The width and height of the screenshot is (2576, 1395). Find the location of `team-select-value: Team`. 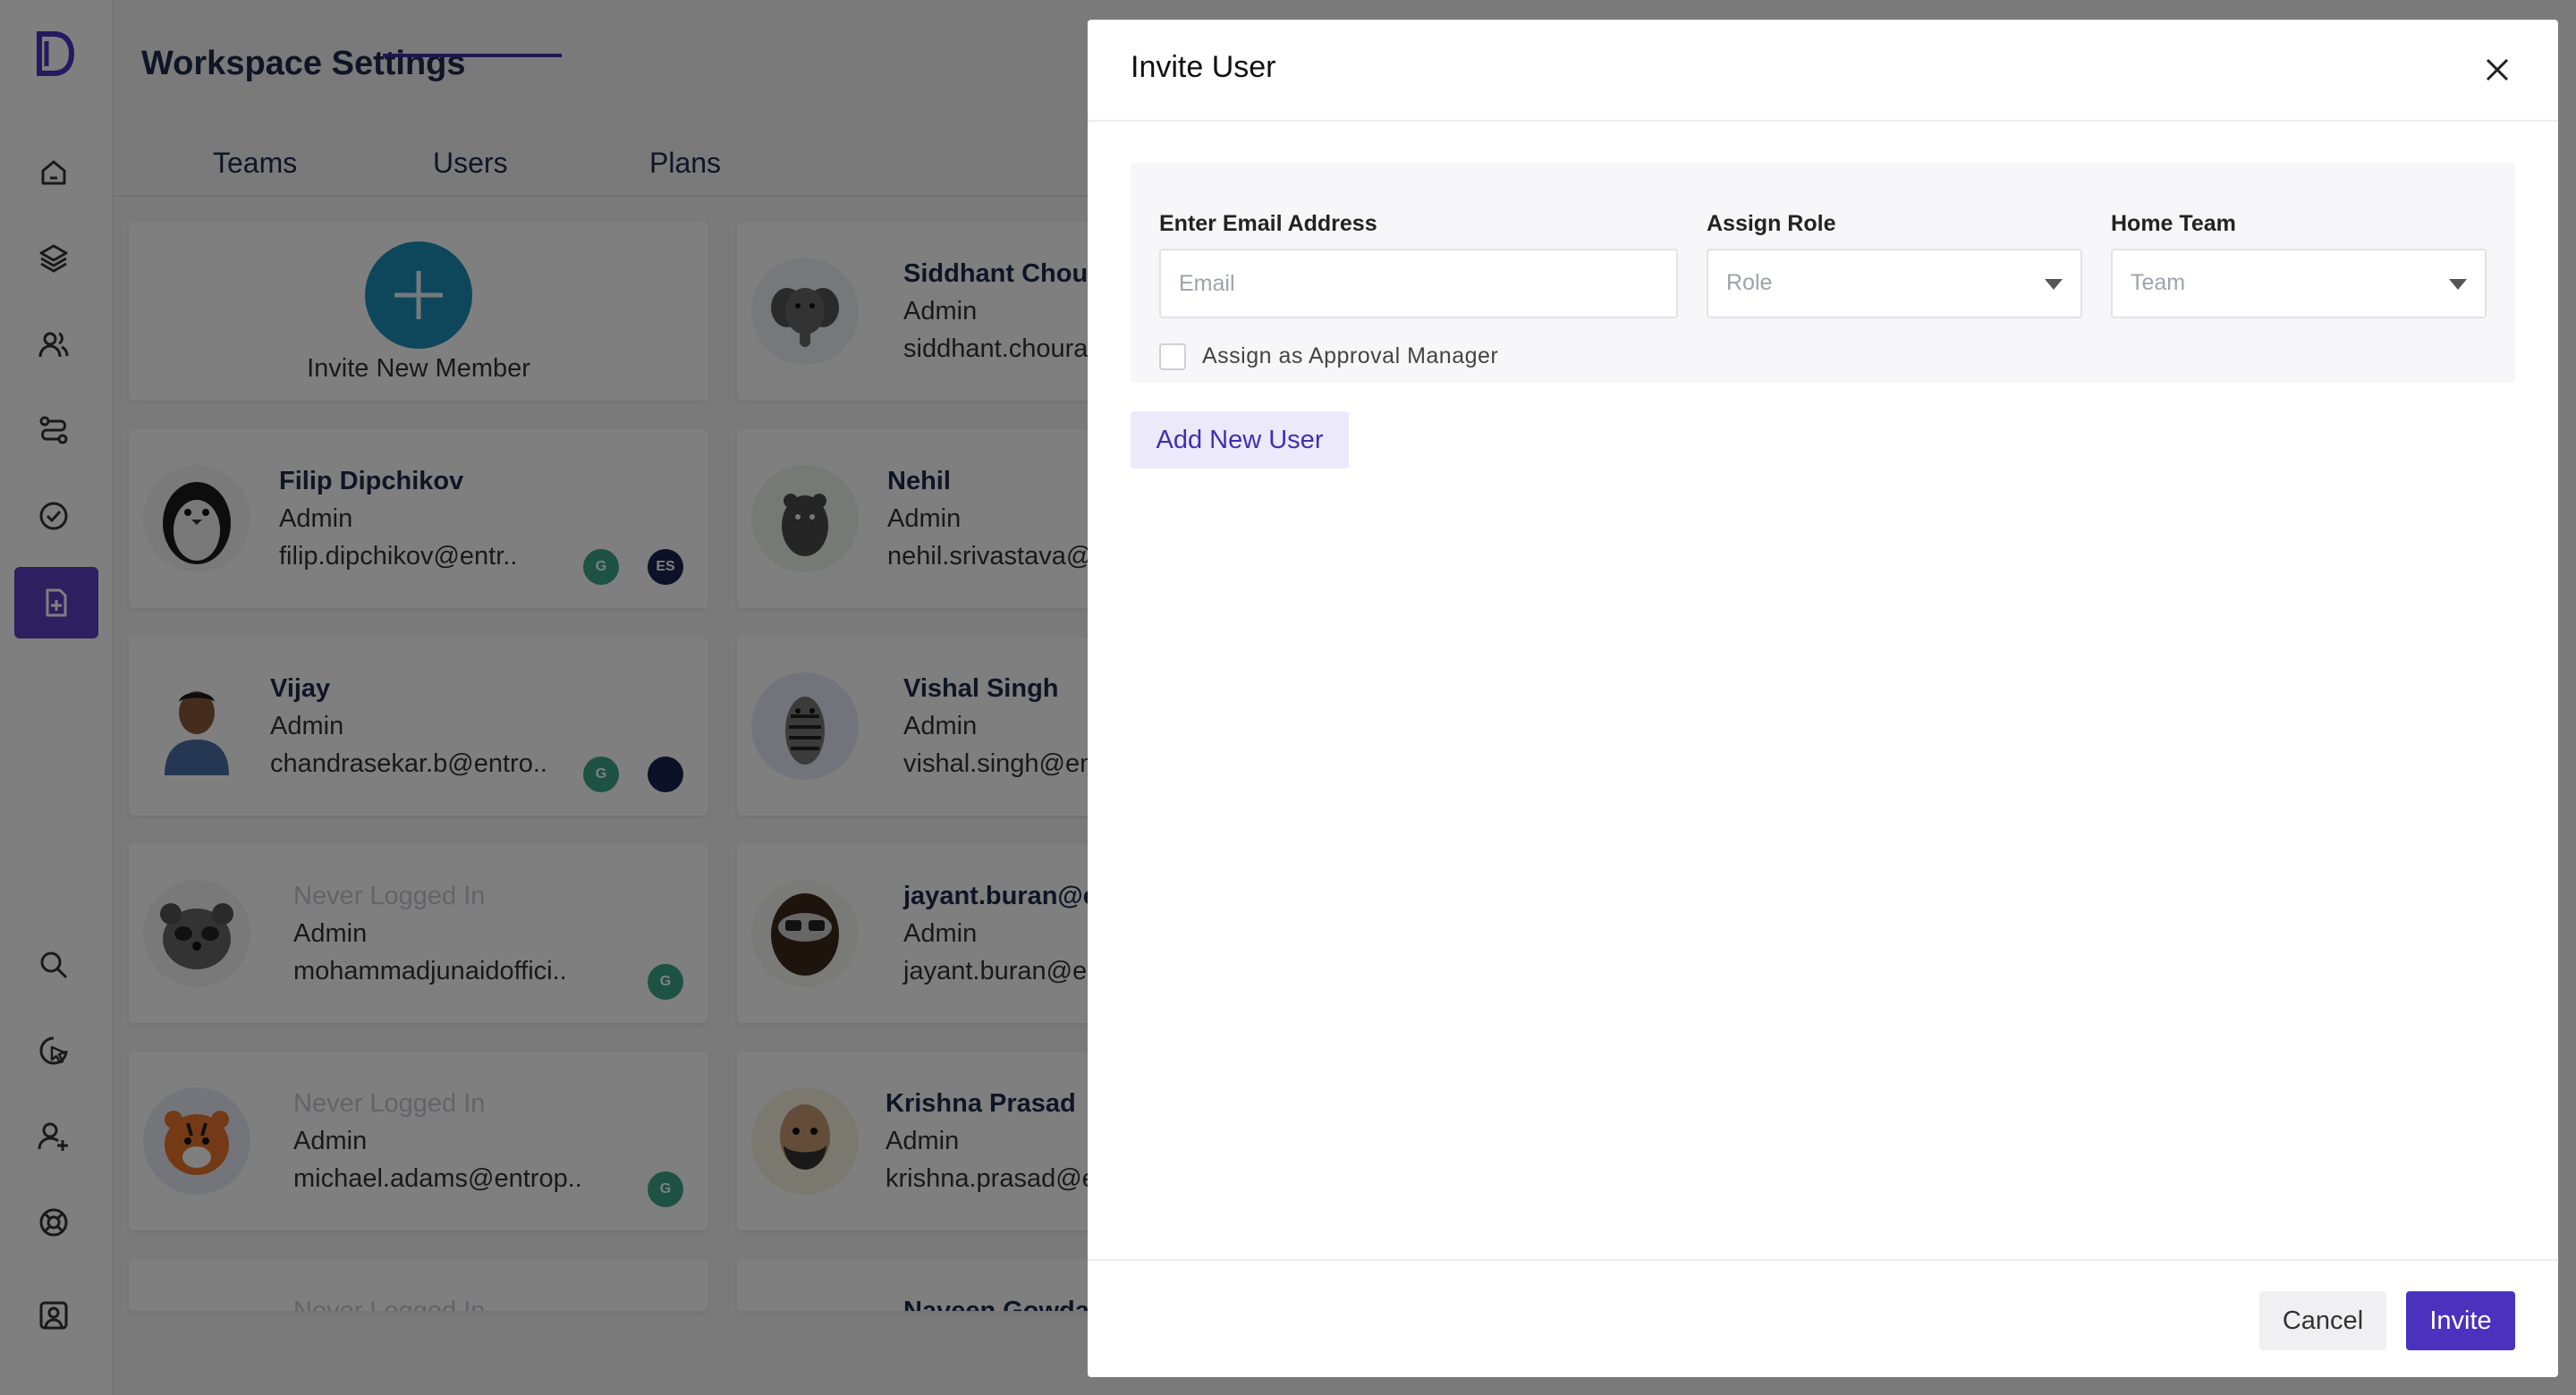

team-select-value: Team is located at coordinates (2158, 282).